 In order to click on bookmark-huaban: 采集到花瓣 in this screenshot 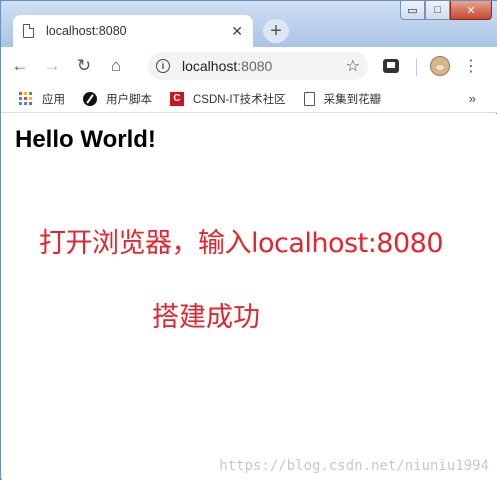, I will do `click(342, 99)`.